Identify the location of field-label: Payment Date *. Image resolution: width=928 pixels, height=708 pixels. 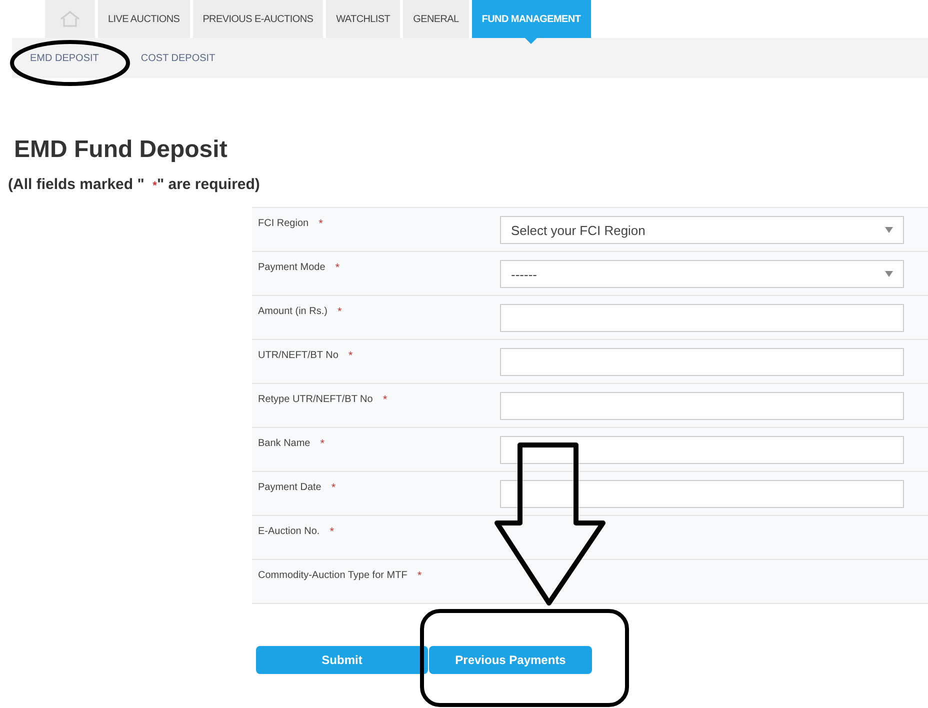
(297, 487).